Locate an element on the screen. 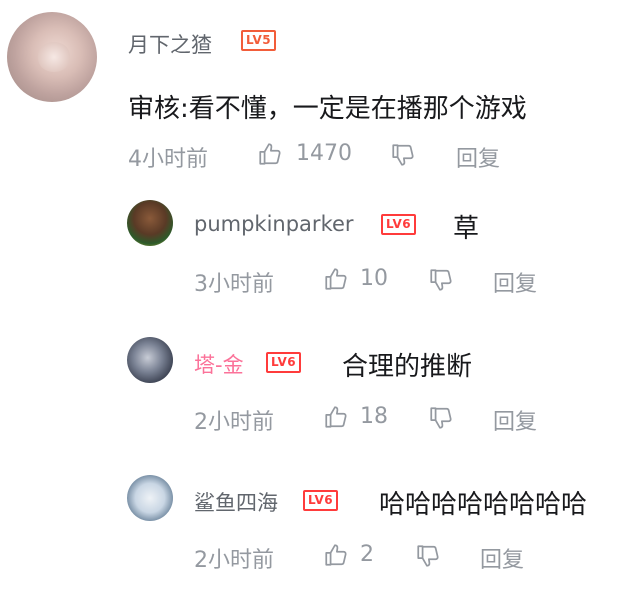 The width and height of the screenshot is (623, 590). username: 塔-金 is located at coordinates (219, 364).